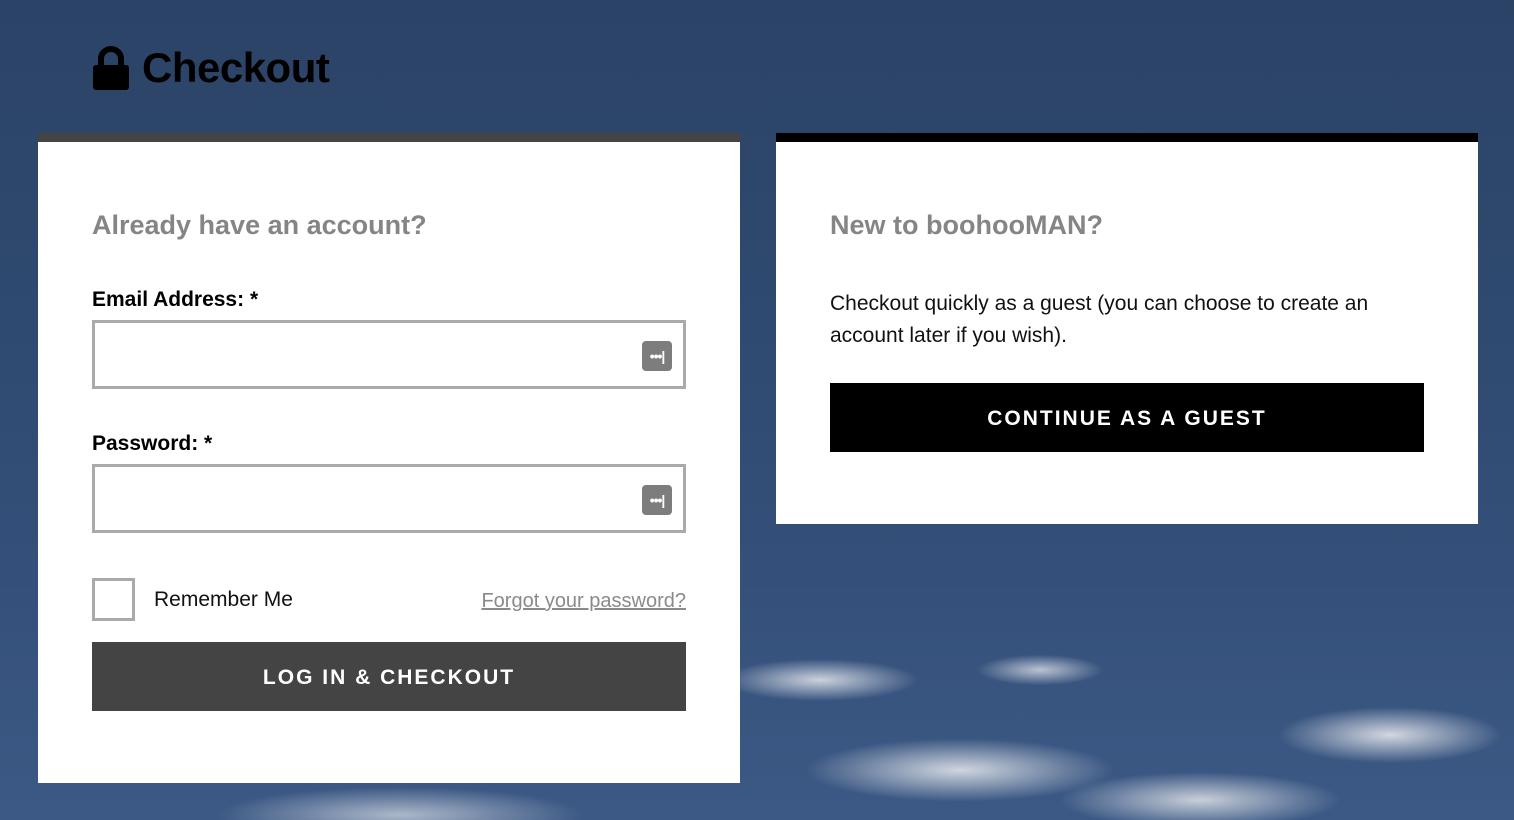  What do you see at coordinates (152, 443) in the screenshot?
I see `password-label: Password: *` at bounding box center [152, 443].